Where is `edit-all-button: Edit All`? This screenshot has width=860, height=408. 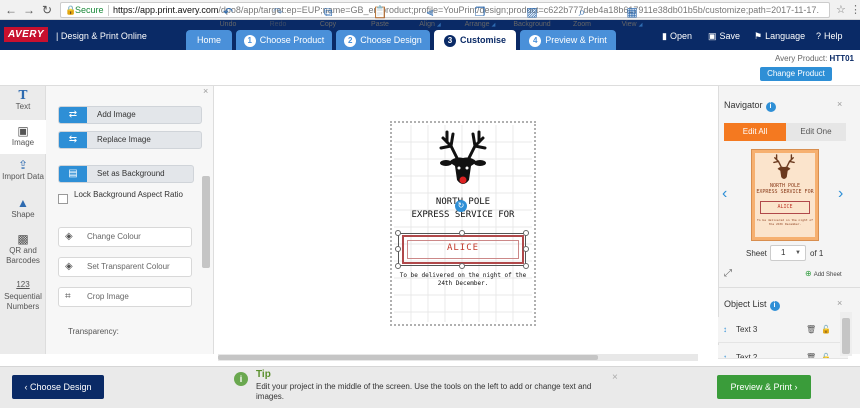
edit-all-button: Edit All is located at coordinates (755, 132).